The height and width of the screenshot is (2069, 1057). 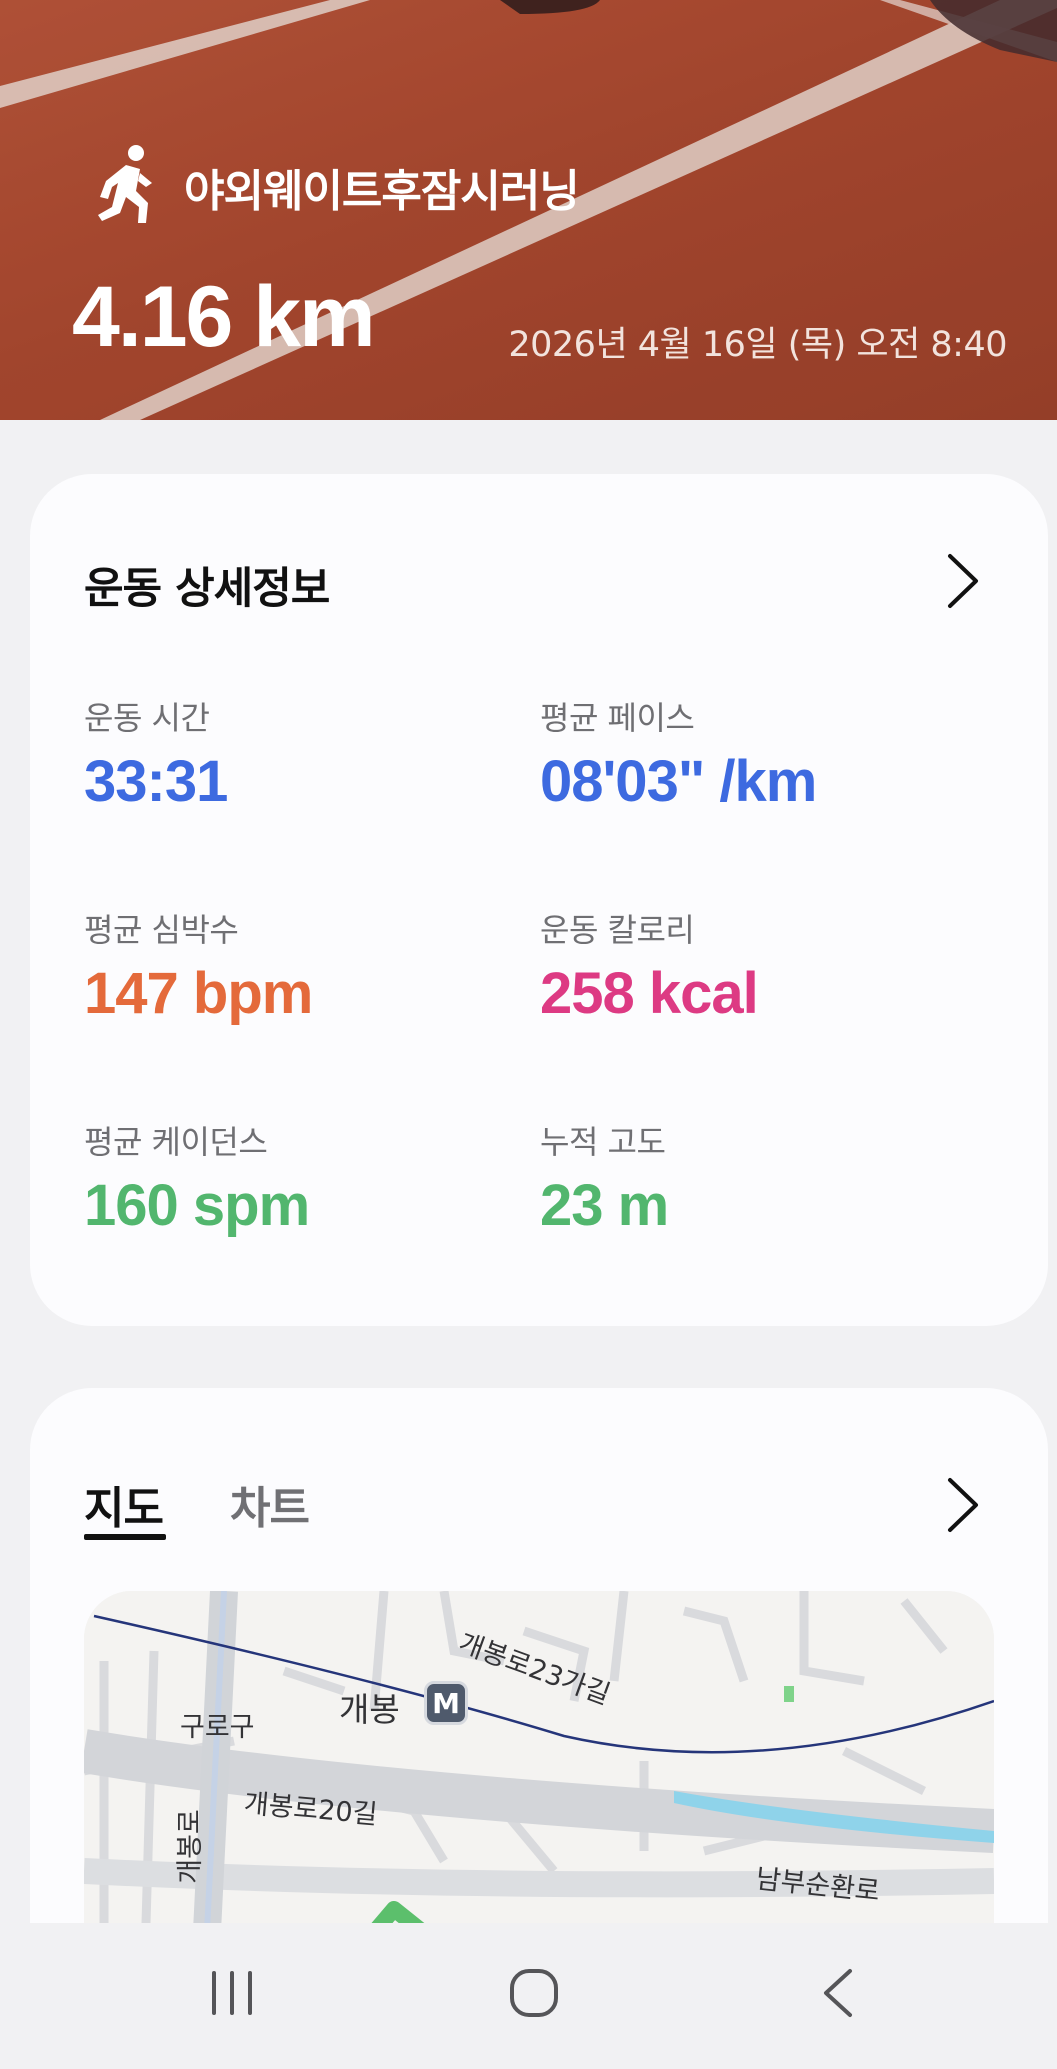 What do you see at coordinates (757, 345) in the screenshot?
I see `workout-datetime: 2026년 4월 16일 (목) 오전 8:40` at bounding box center [757, 345].